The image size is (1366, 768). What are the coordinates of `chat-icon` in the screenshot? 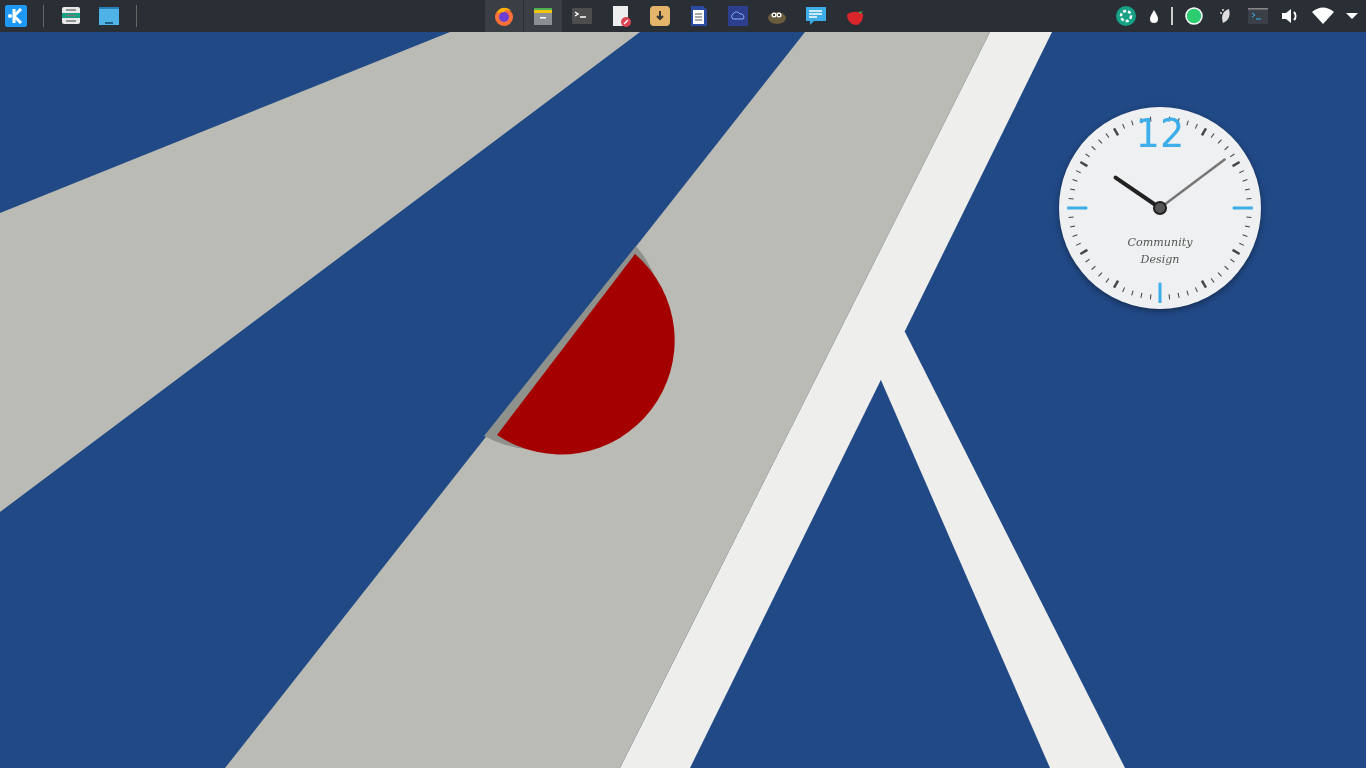 It's located at (816, 16).